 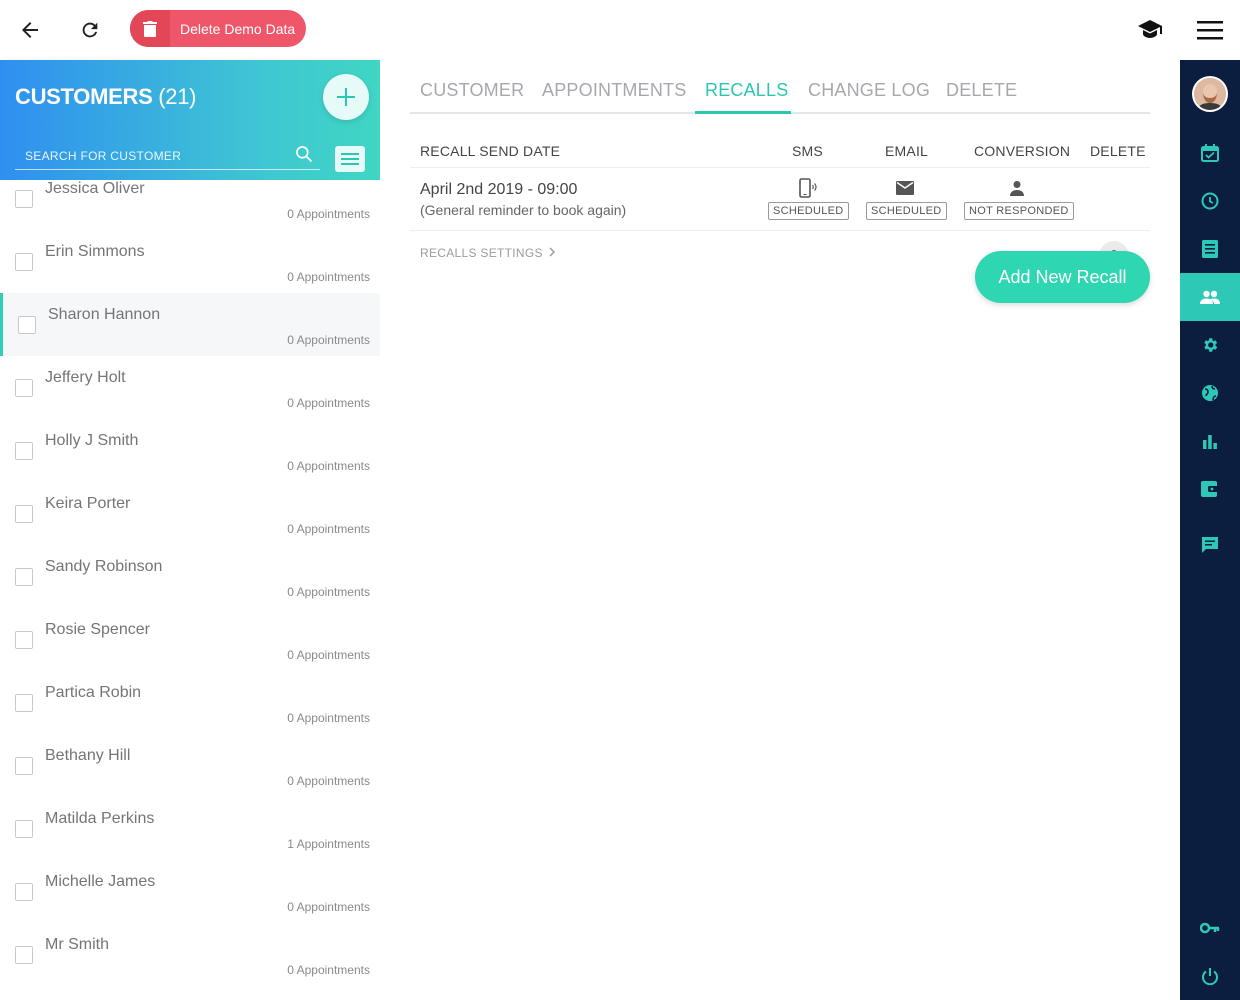 I want to click on customers-icon, so click(x=1210, y=297).